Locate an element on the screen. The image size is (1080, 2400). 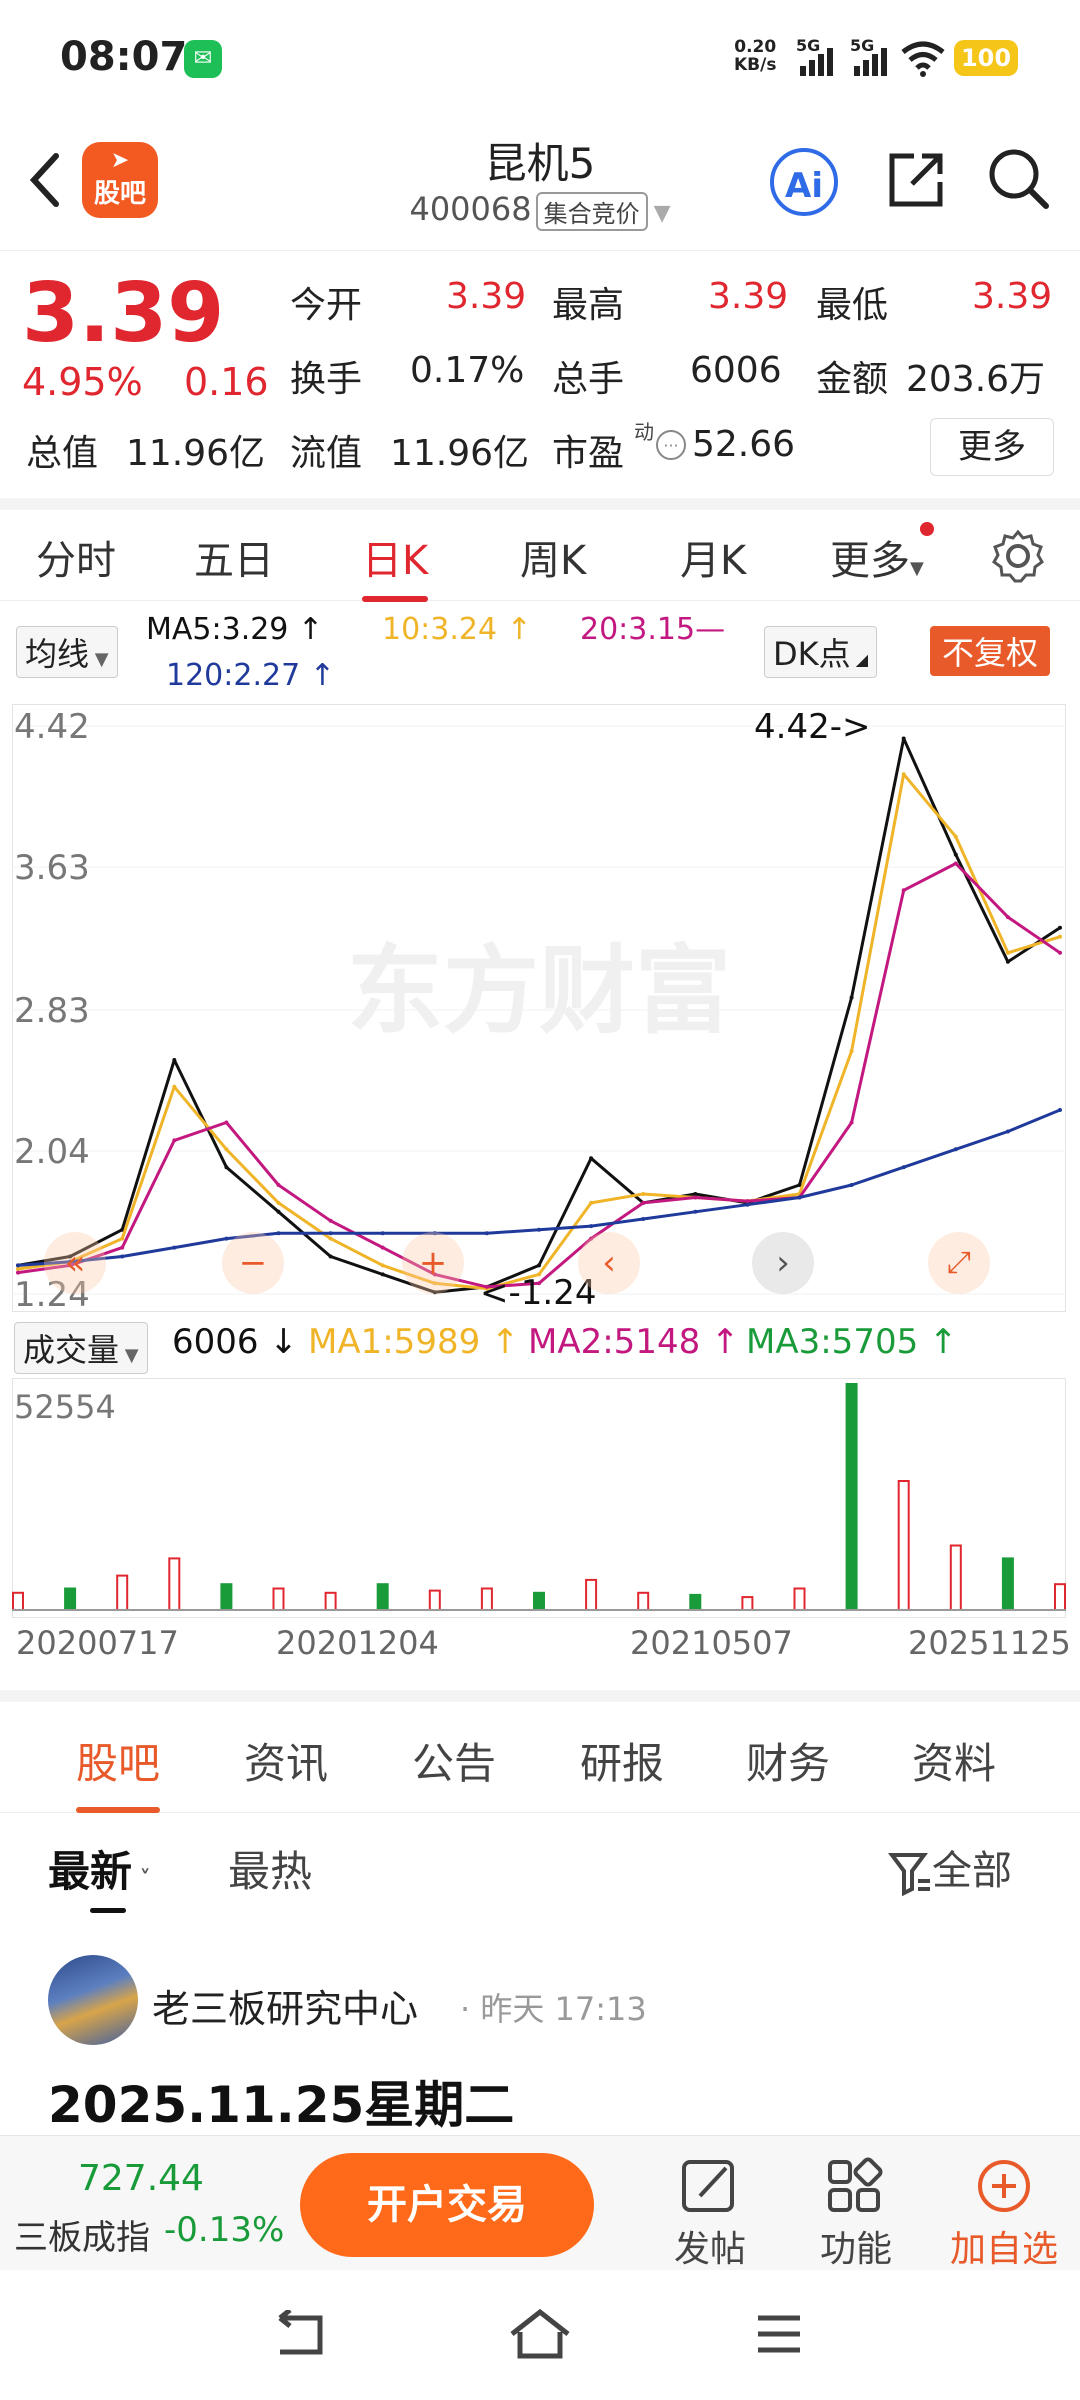
nav-menu-icon is located at coordinates (779, 2334).